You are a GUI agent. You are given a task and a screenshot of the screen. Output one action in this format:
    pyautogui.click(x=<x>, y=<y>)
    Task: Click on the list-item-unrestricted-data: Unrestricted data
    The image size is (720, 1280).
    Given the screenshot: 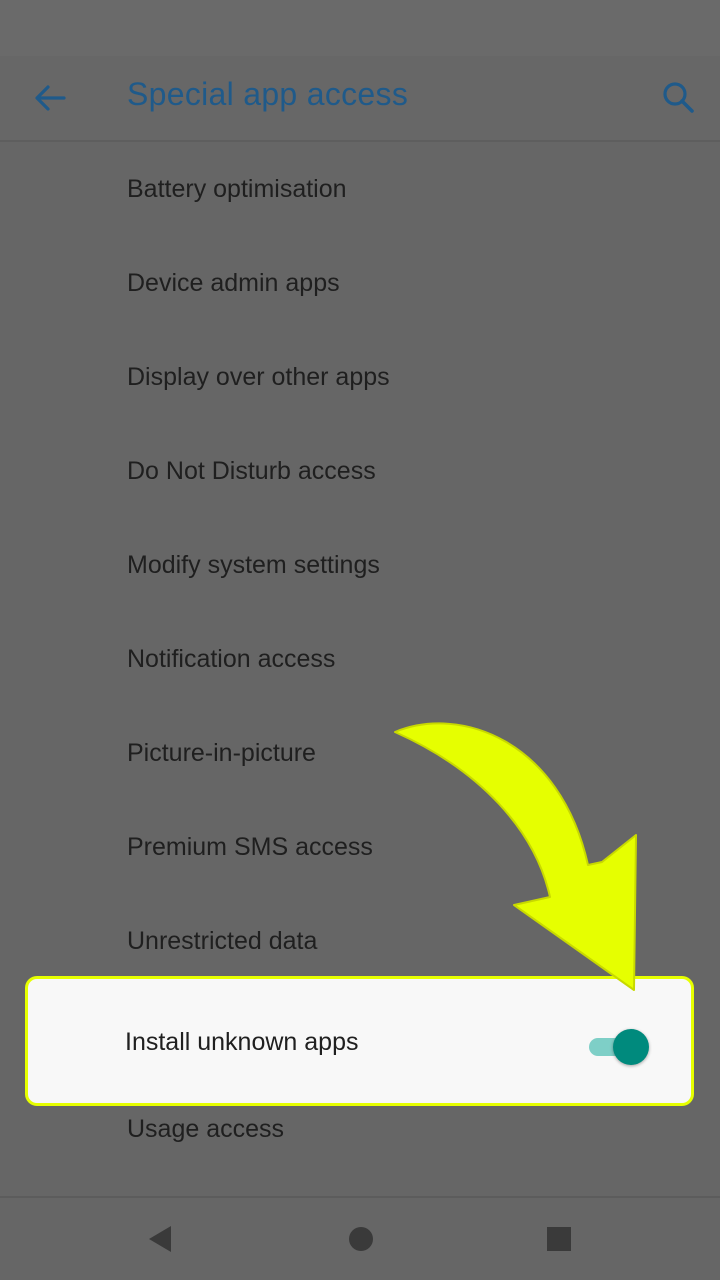 What is the action you would take?
    pyautogui.click(x=360, y=941)
    